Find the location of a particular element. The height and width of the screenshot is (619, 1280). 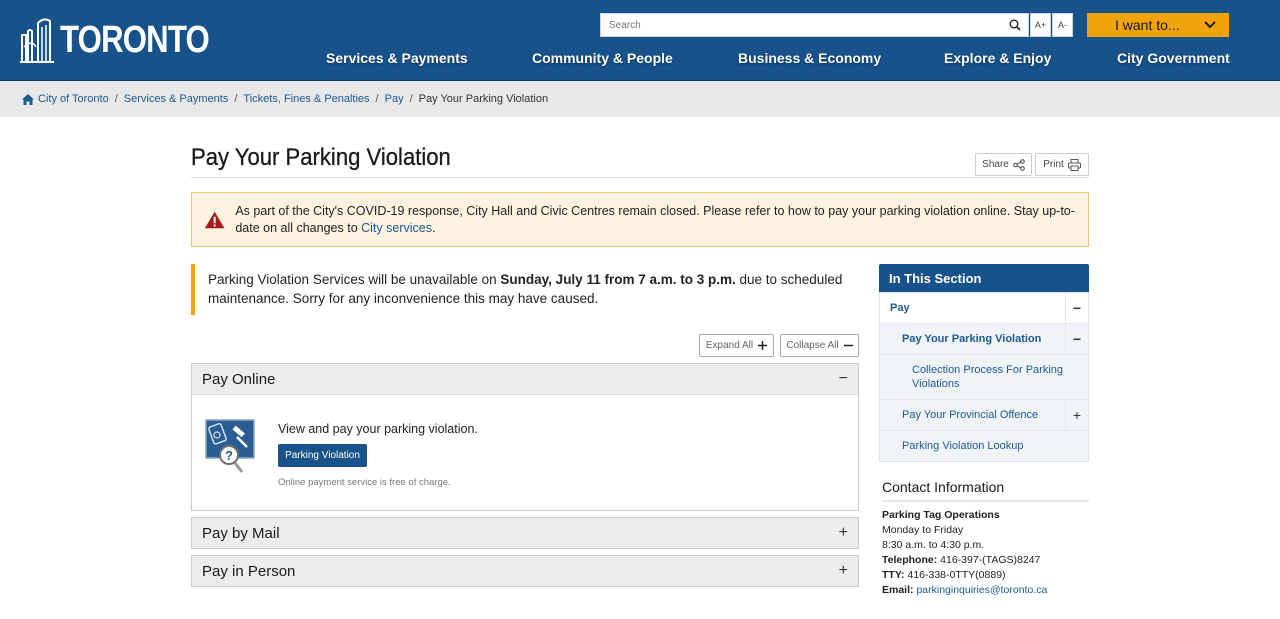

breadcrumb-pay: Pay is located at coordinates (394, 99).